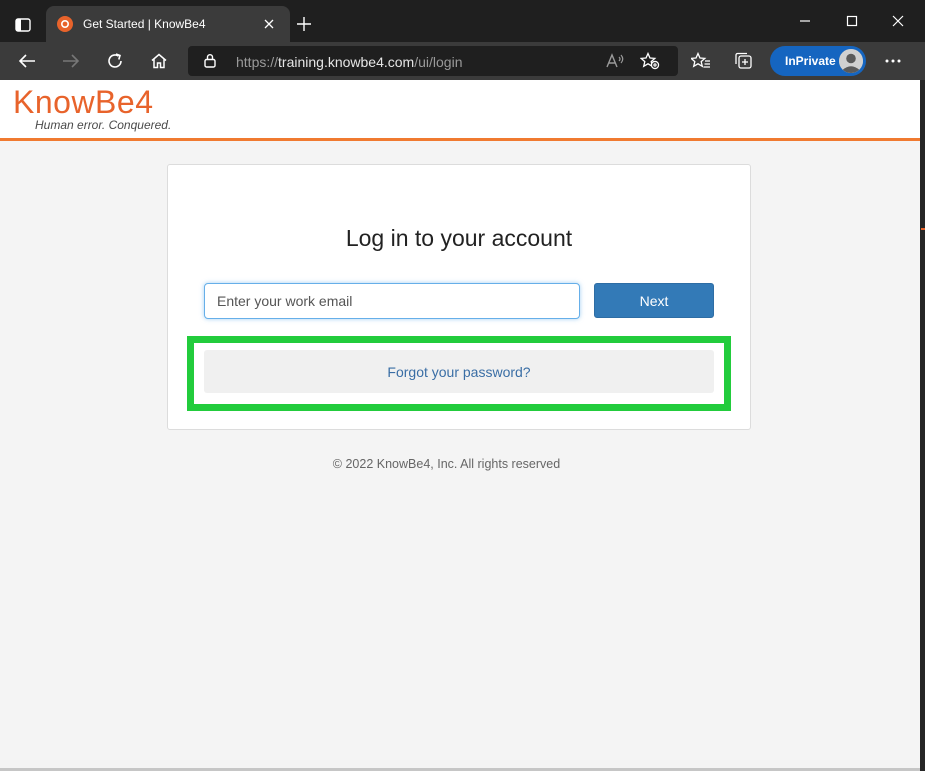  Describe the element at coordinates (392, 301) in the screenshot. I see `email-input` at that location.